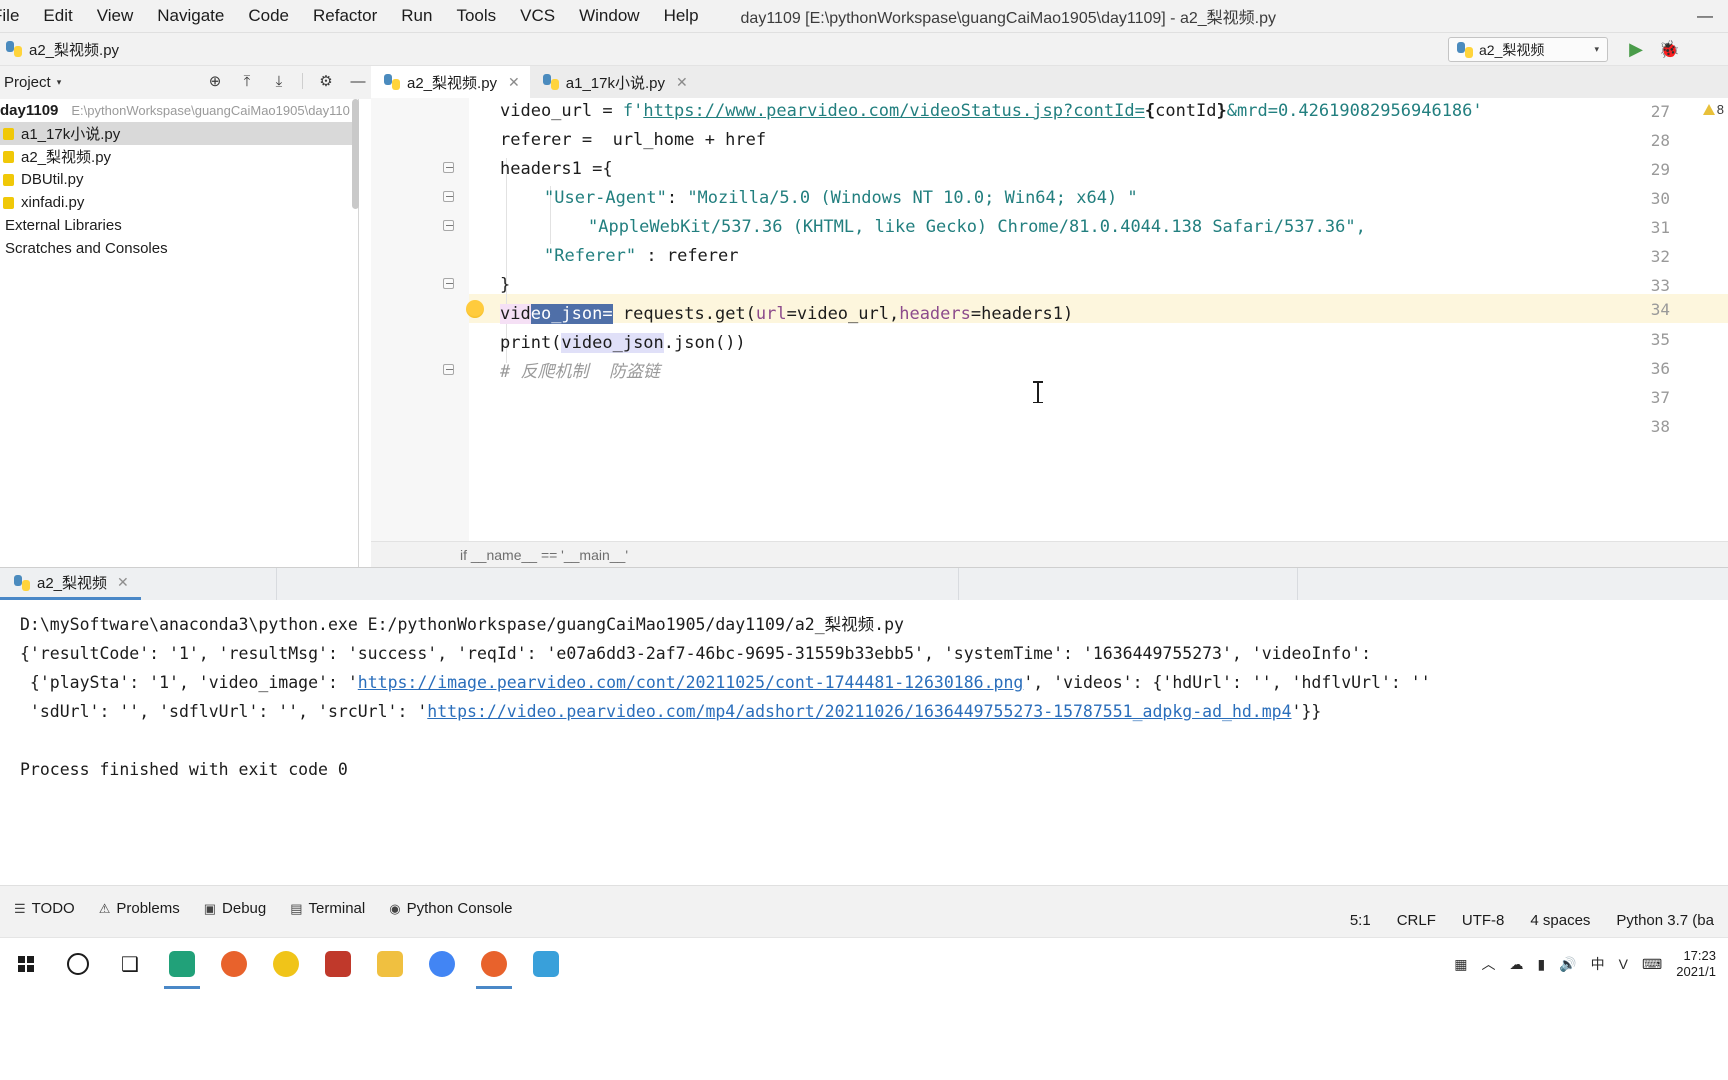 The image size is (1728, 1080). I want to click on menu-run: Run, so click(416, 16).